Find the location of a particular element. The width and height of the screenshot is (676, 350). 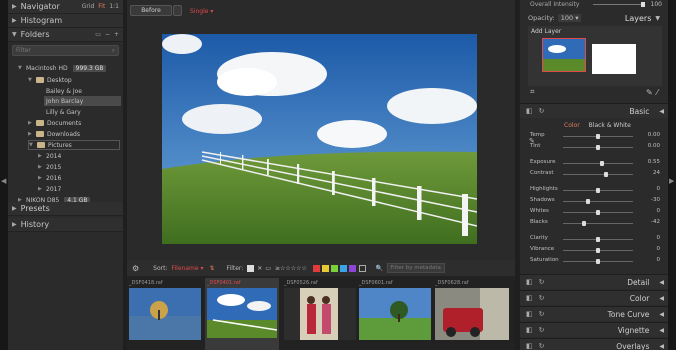

tree-folder-2014: ▶ 2014 is located at coordinates (49, 156).